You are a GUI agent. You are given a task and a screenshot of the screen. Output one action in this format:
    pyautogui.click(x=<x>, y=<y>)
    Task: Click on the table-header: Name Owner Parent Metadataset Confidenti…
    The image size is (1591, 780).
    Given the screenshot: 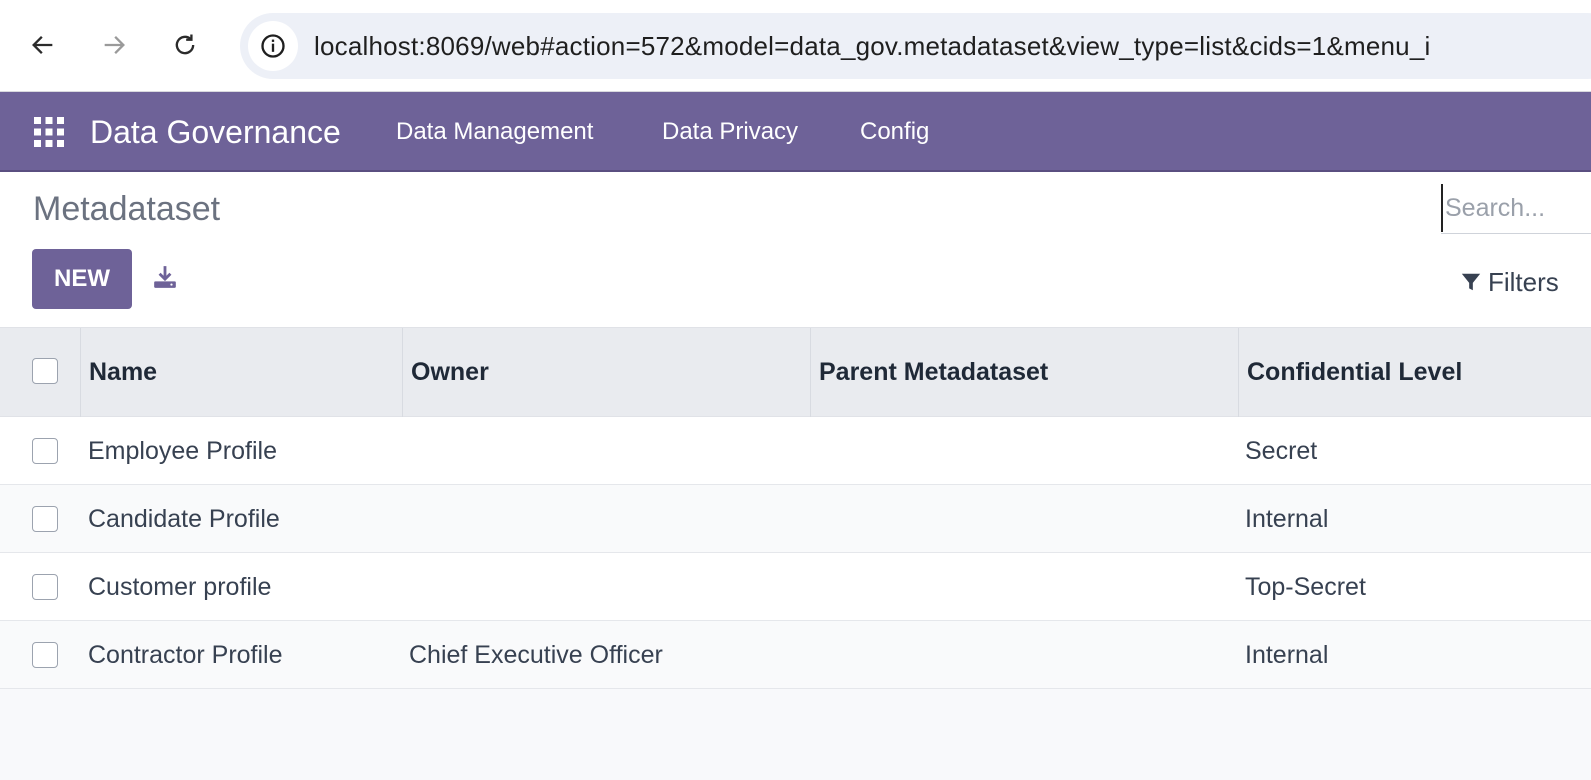 What is the action you would take?
    pyautogui.click(x=795, y=372)
    